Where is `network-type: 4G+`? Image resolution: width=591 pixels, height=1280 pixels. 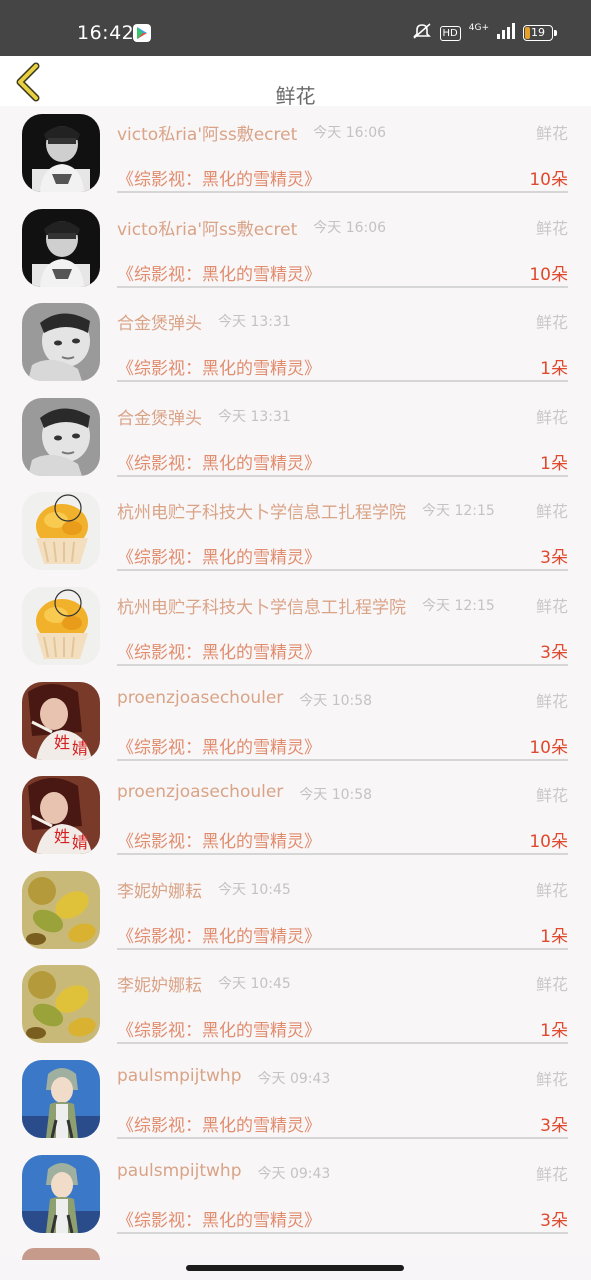 network-type: 4G+ is located at coordinates (478, 27).